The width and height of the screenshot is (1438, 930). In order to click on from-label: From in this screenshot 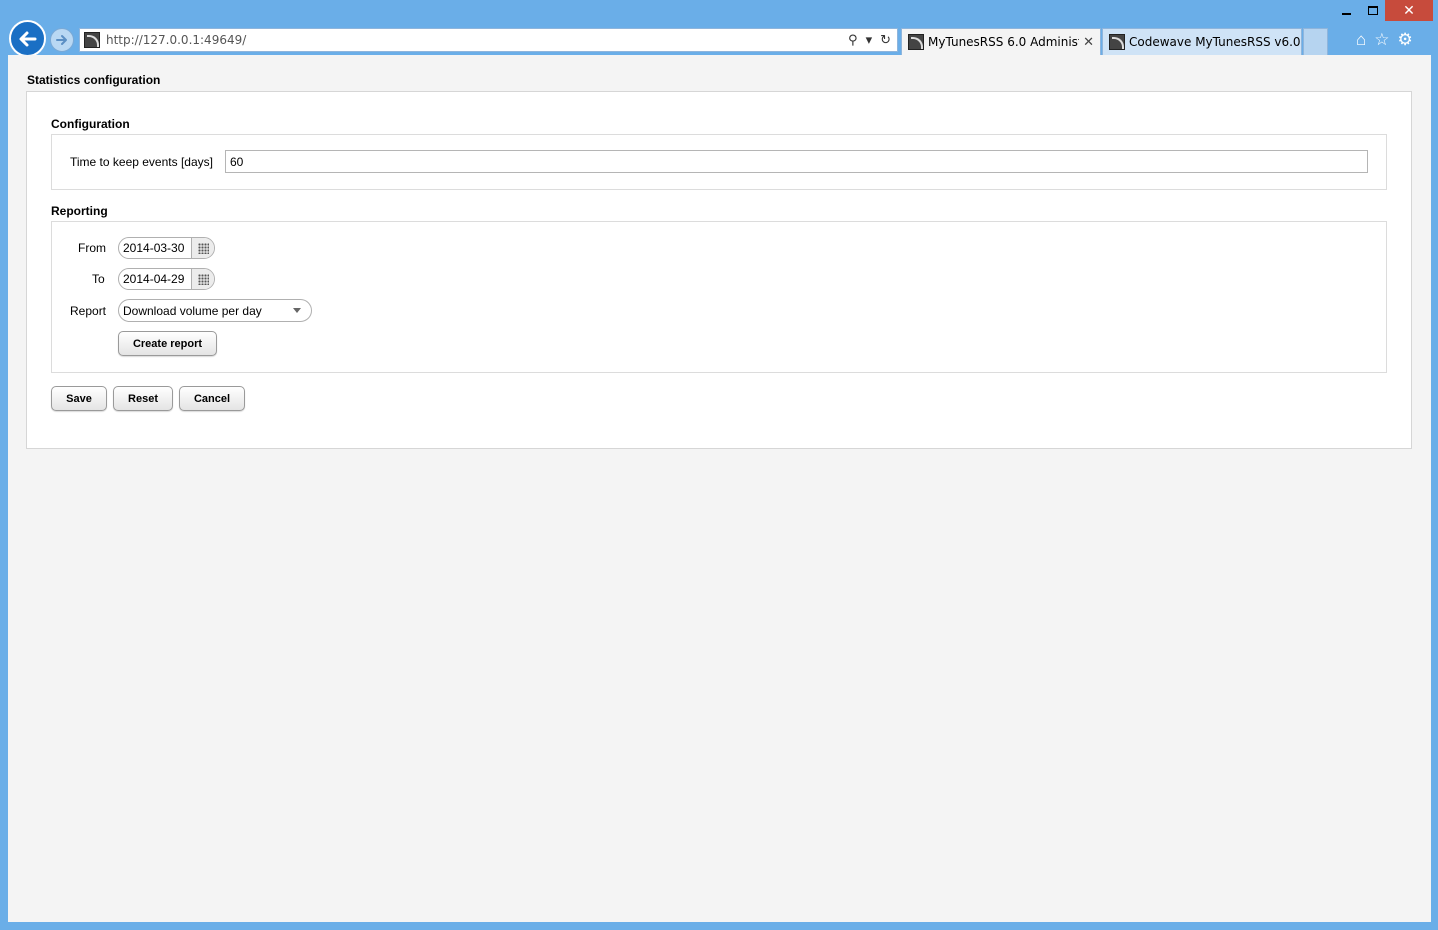, I will do `click(92, 248)`.